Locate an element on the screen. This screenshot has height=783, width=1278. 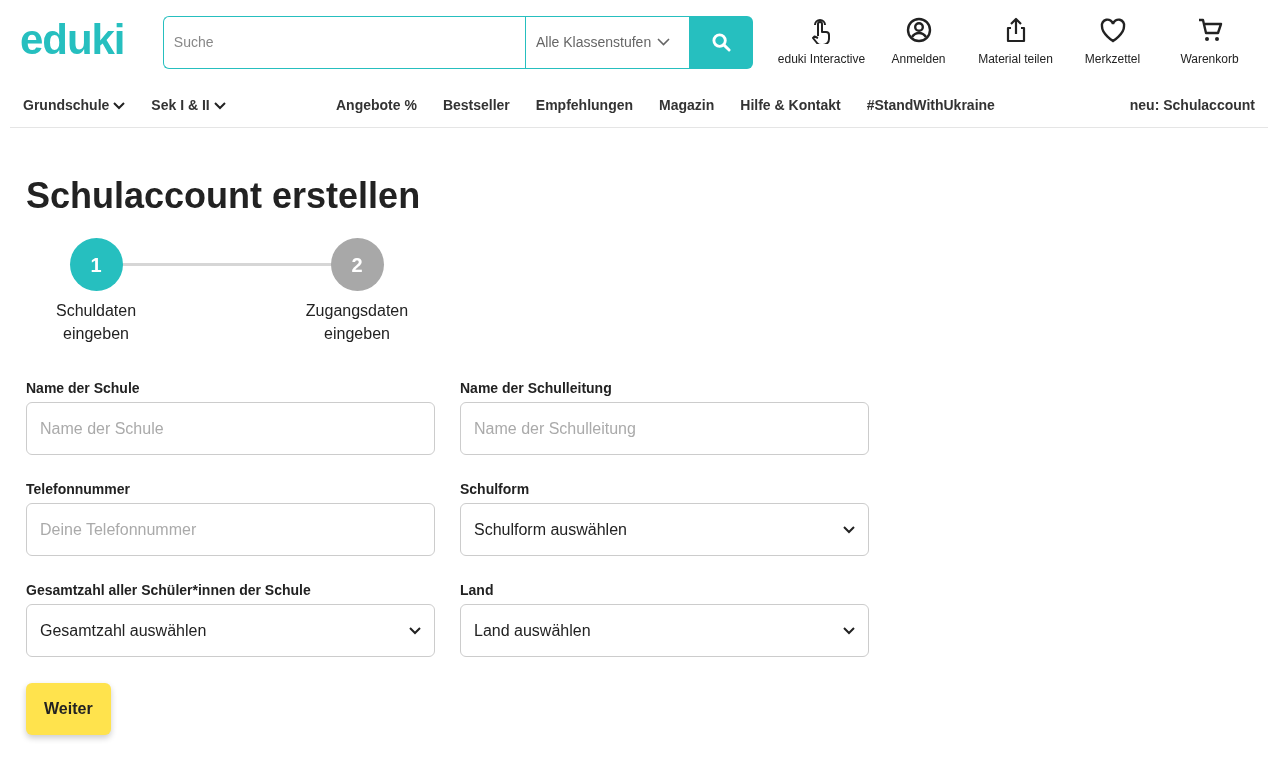
search-icon is located at coordinates (721, 42).